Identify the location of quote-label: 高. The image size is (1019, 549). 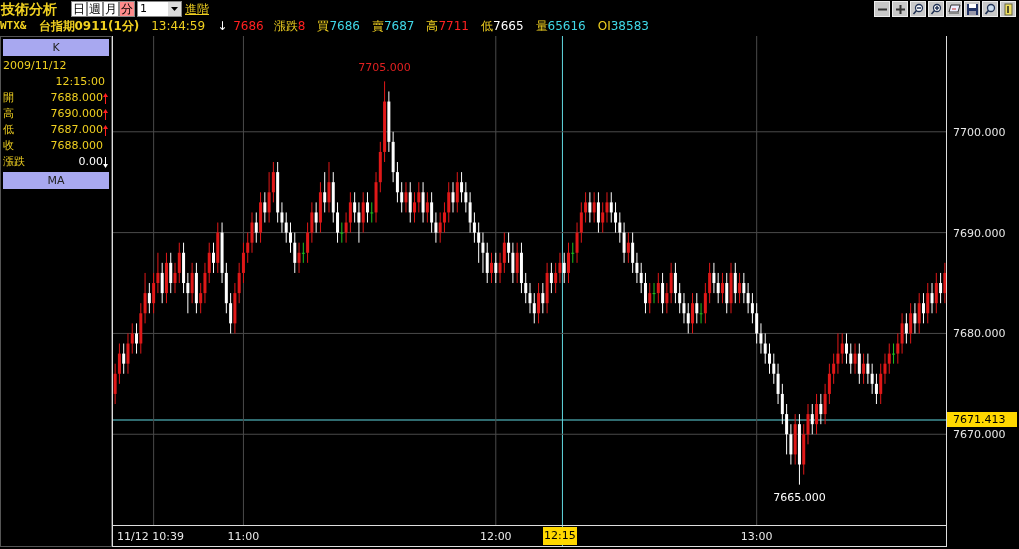
(432, 26).